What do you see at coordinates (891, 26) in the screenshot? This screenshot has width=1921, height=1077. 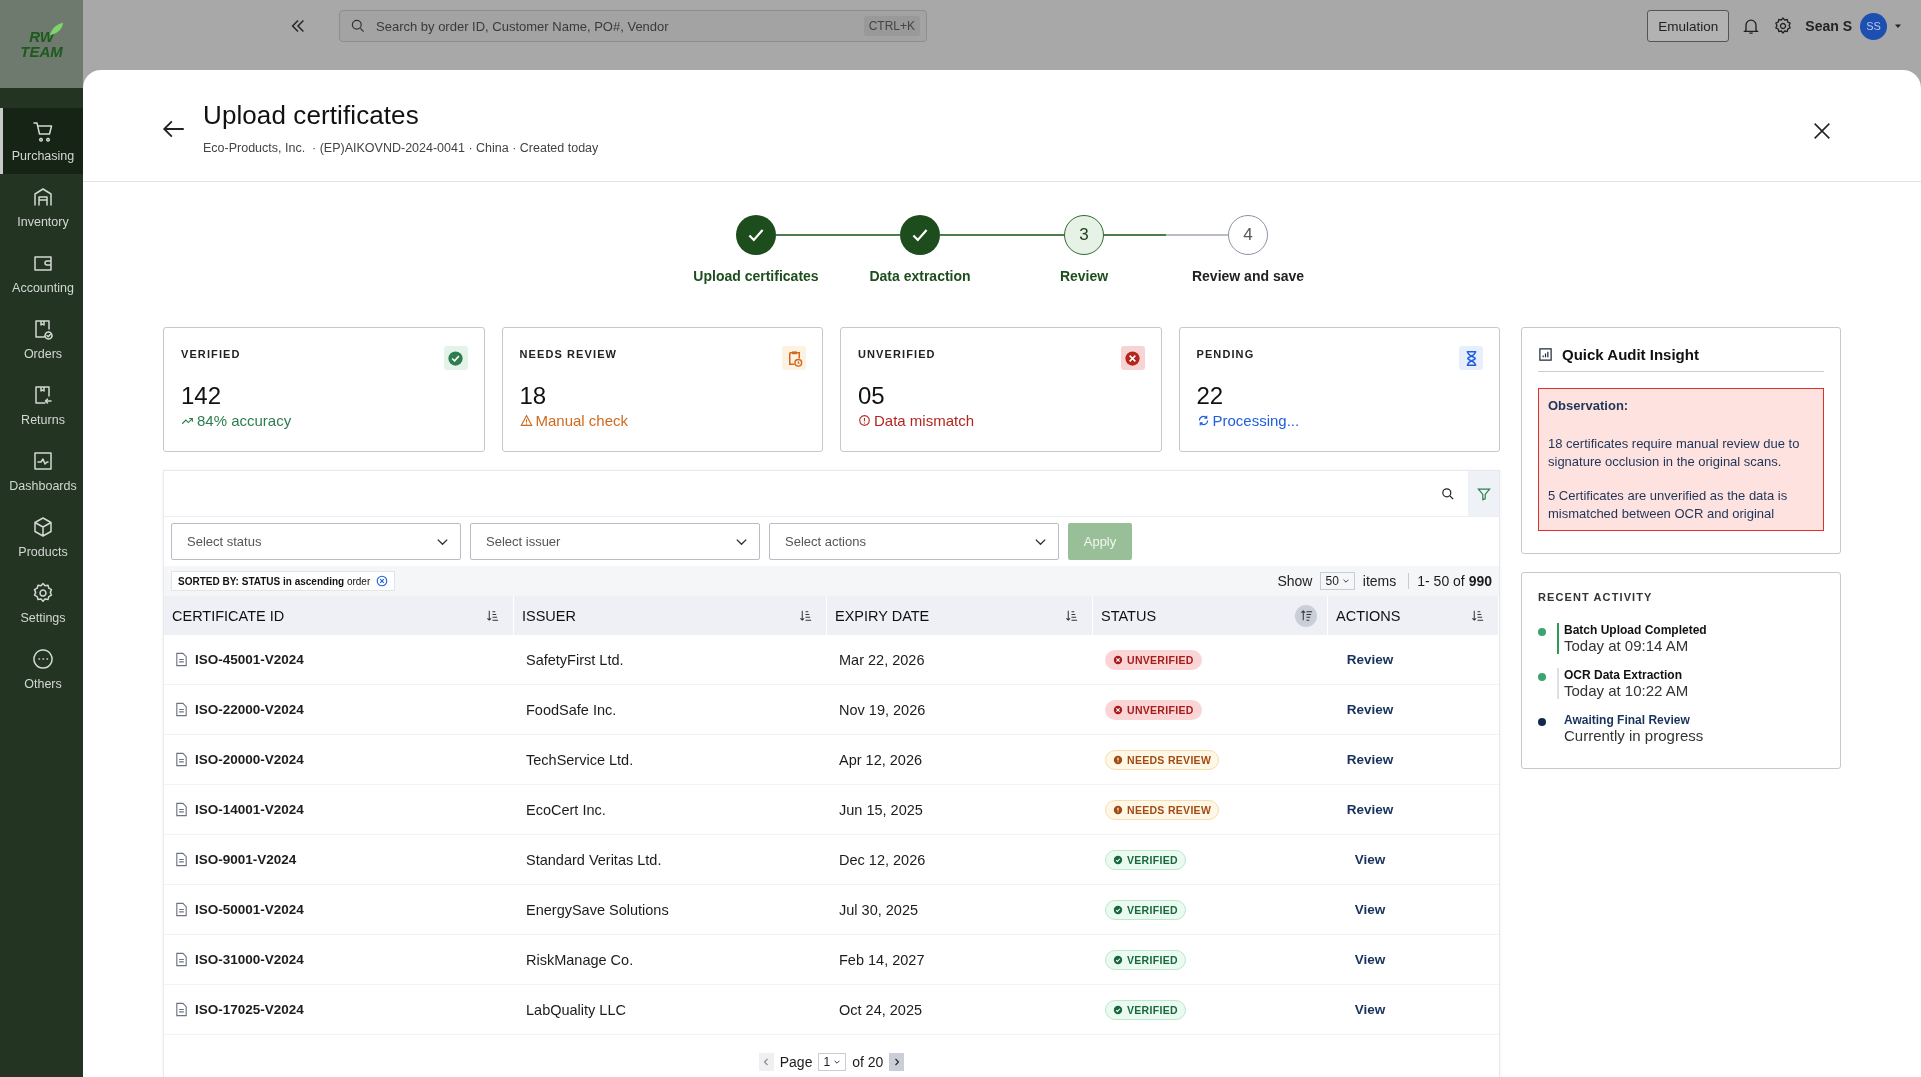 I see `shortcut-hint: CTRL+K` at bounding box center [891, 26].